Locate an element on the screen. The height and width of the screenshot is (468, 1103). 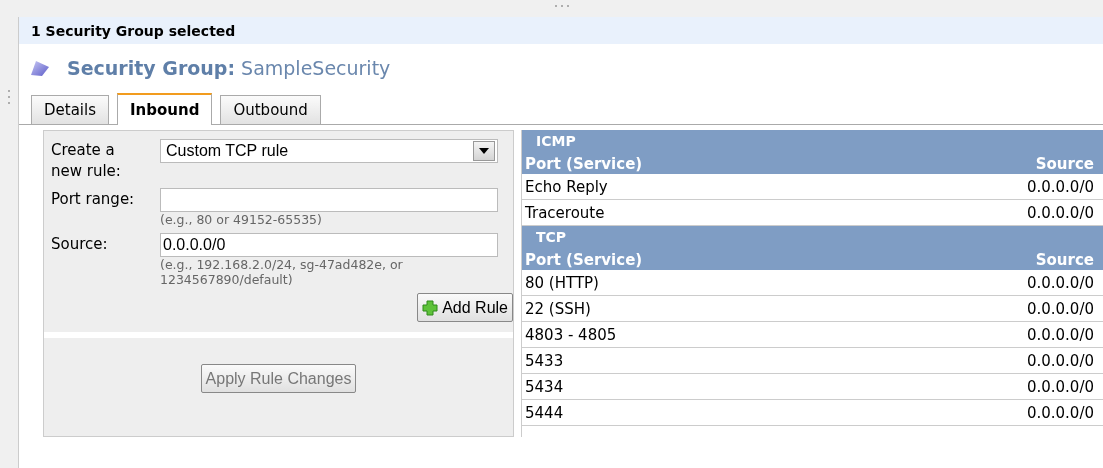
selection-count-text: 1 Security Group selected is located at coordinates (133, 30).